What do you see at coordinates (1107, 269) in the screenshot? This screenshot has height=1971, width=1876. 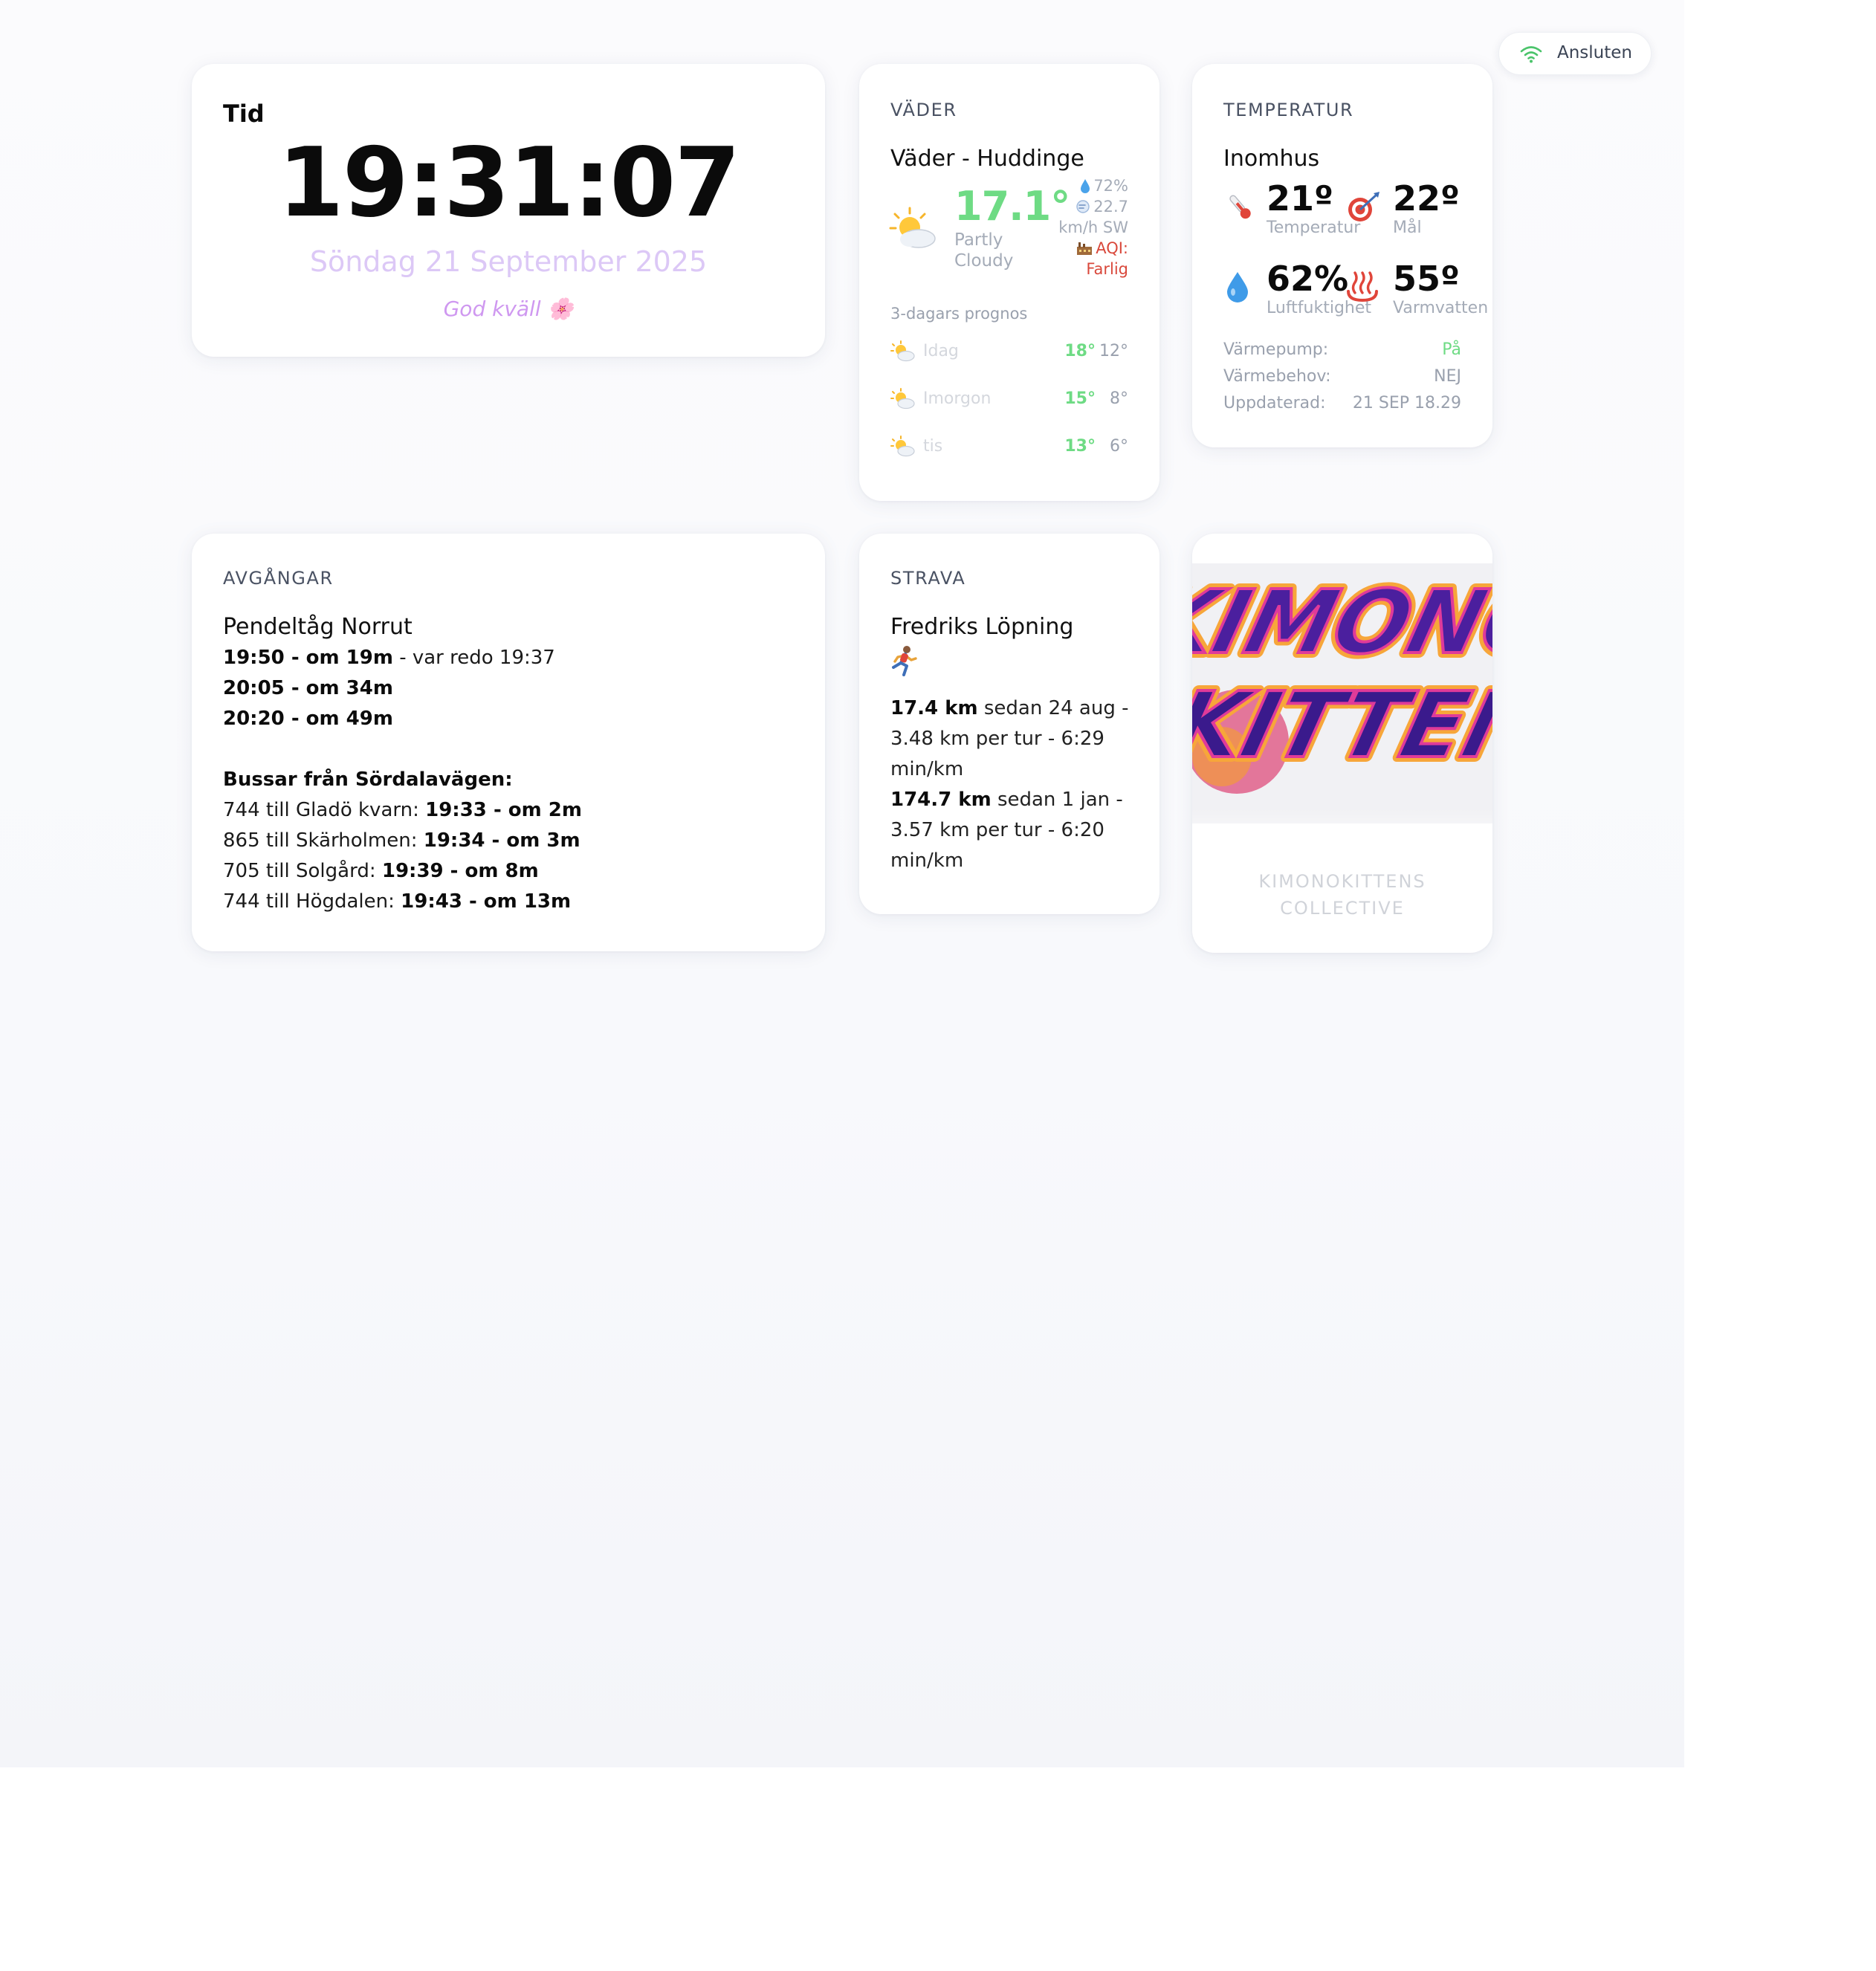 I see `weather-aqi-value: Farlig` at bounding box center [1107, 269].